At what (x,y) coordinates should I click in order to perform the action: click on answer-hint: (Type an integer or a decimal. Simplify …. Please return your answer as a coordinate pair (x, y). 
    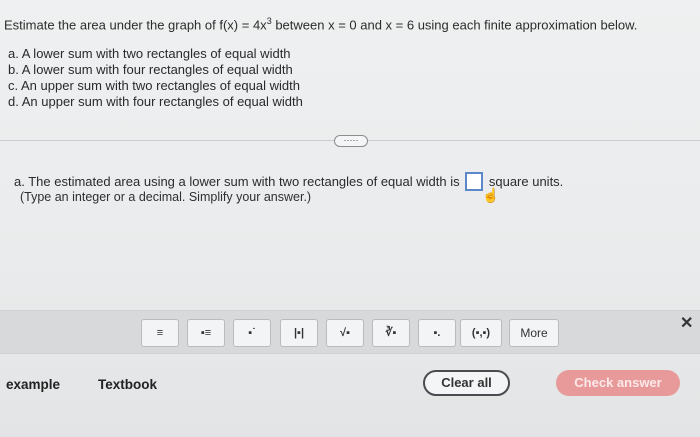
    Looking at the image, I should click on (166, 197).